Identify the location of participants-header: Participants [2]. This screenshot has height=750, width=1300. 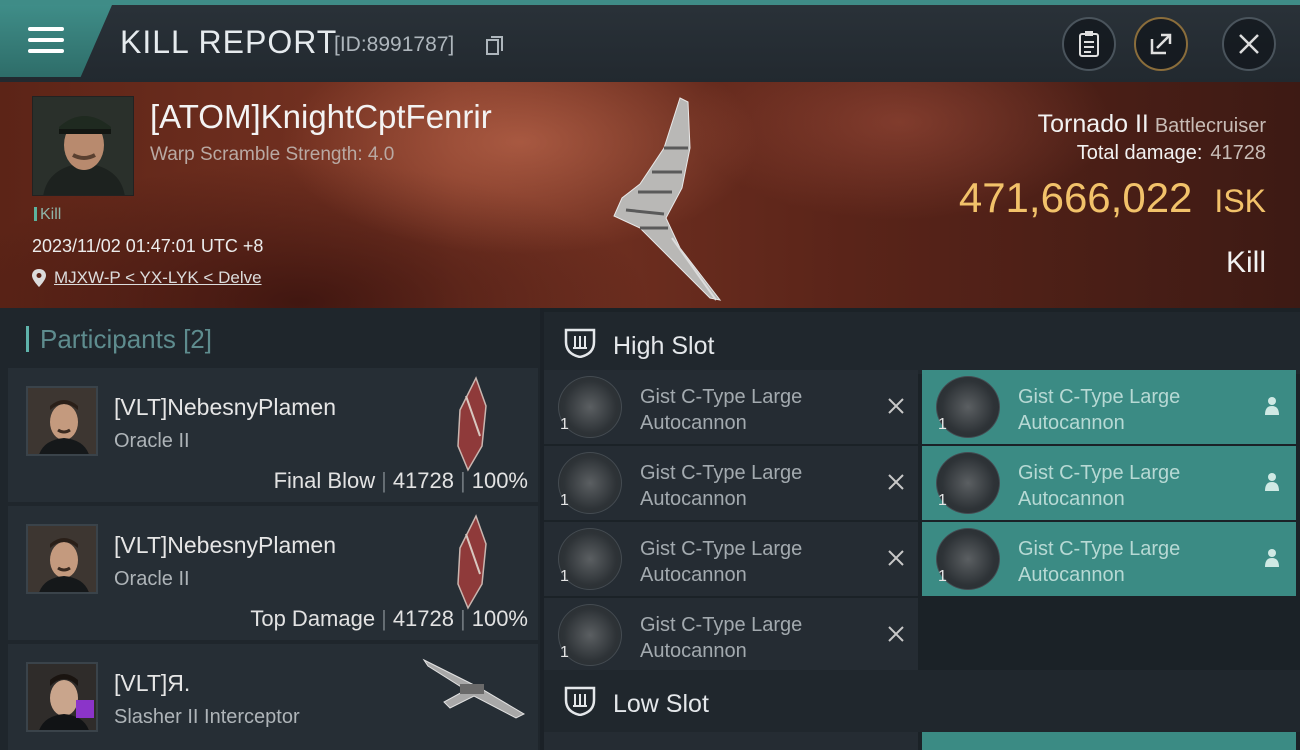
(119, 339).